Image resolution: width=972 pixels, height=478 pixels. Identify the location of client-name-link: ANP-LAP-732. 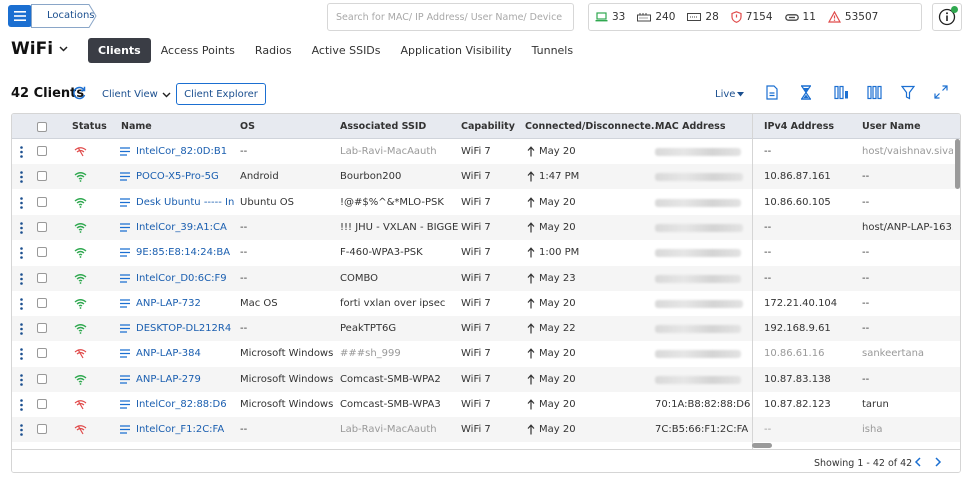
(186, 303).